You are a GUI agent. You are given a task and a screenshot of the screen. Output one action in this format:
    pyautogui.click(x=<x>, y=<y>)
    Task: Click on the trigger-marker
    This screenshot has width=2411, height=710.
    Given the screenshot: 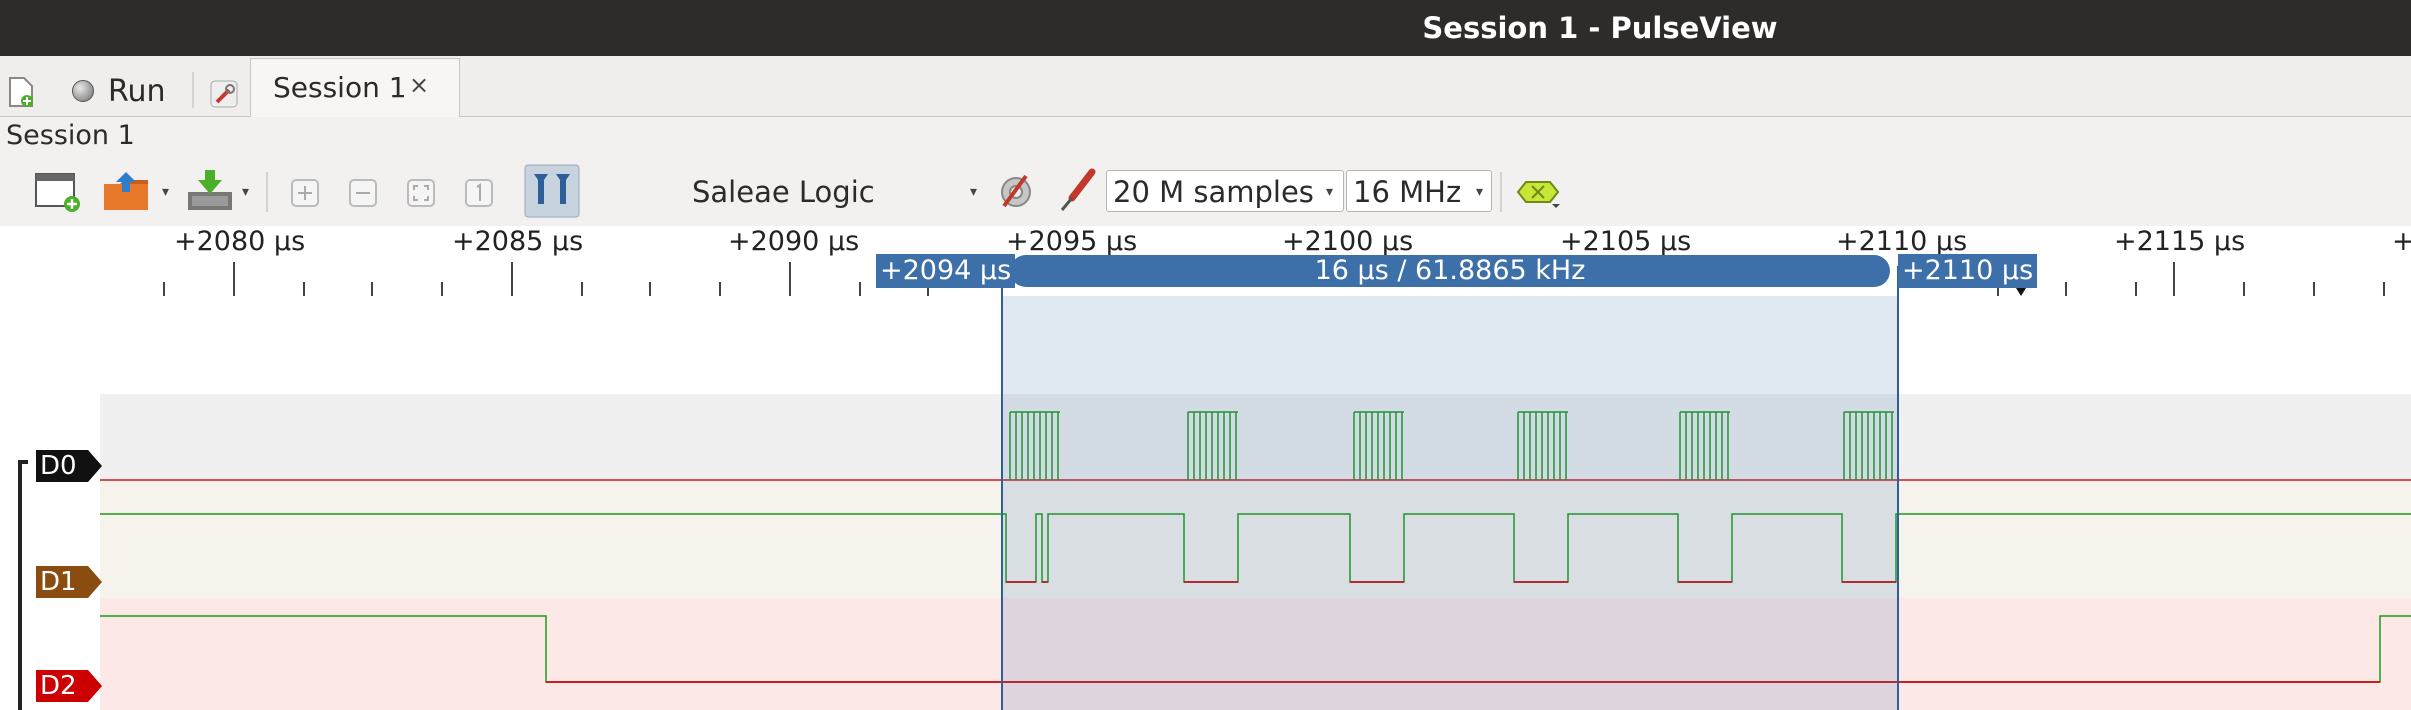 What is the action you would take?
    pyautogui.click(x=2021, y=292)
    